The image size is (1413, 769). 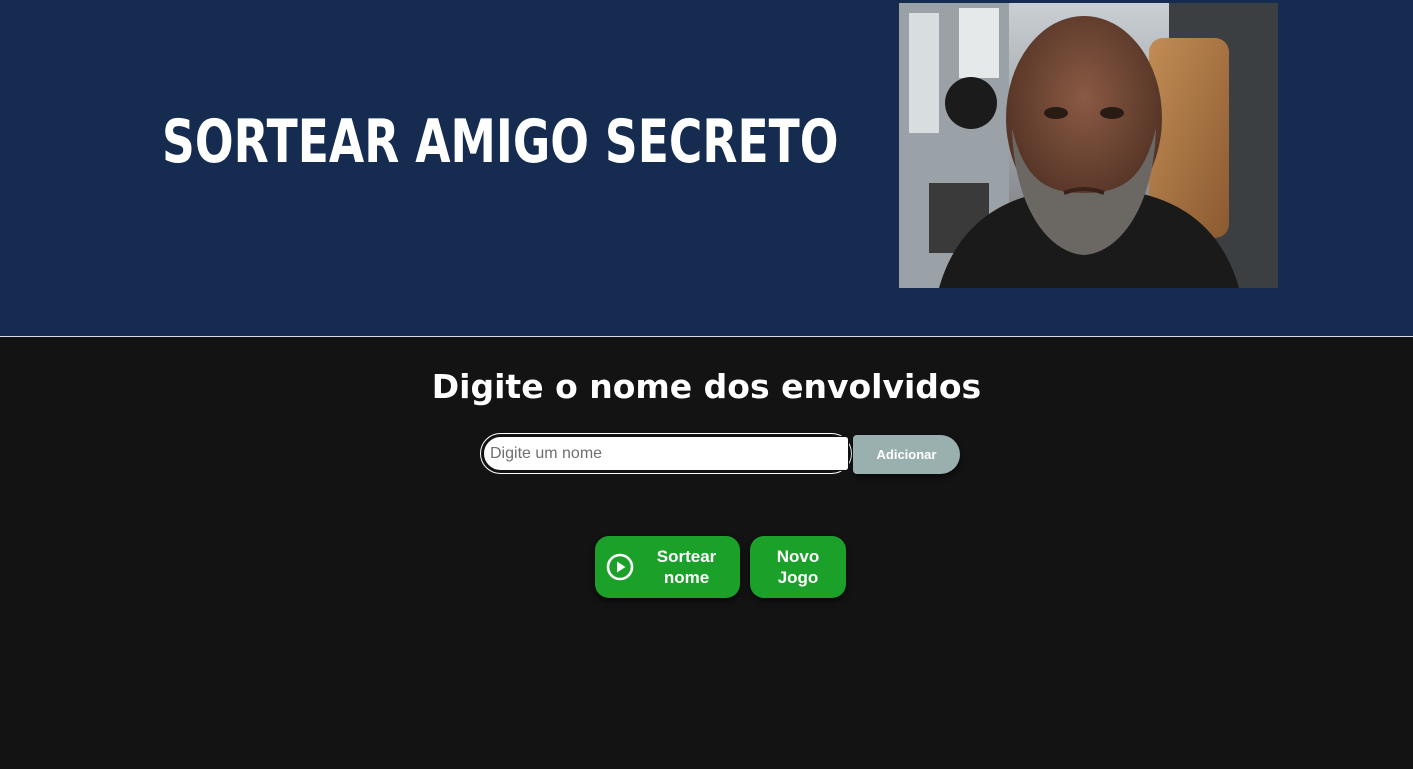 I want to click on section-heading: Digite o nome dos envolvidos, so click(x=706, y=386).